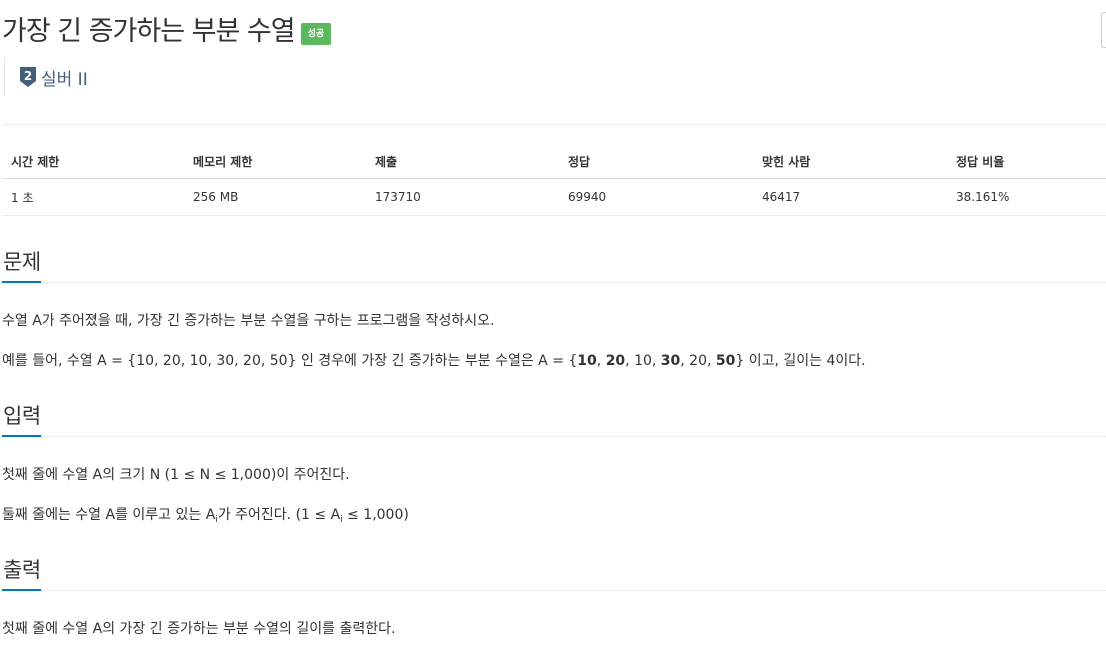  I want to click on lis-sequence: 10, 20, 10, 30, 20, 50, so click(656, 361).